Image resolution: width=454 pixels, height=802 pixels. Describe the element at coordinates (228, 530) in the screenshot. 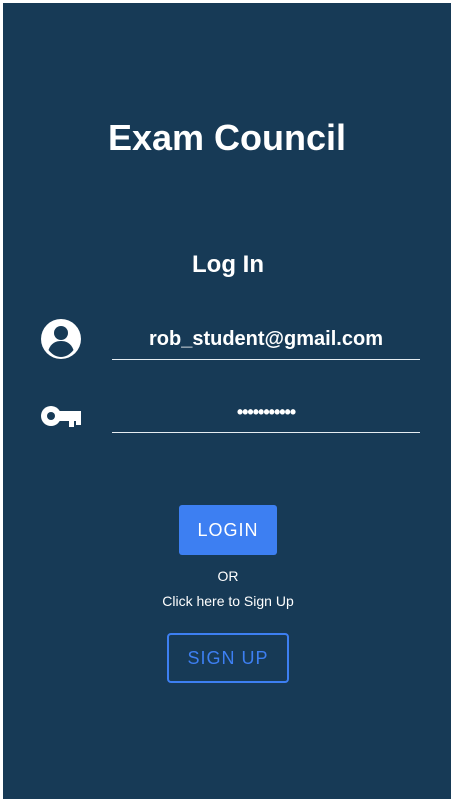

I see `login-button: LOGIN` at that location.